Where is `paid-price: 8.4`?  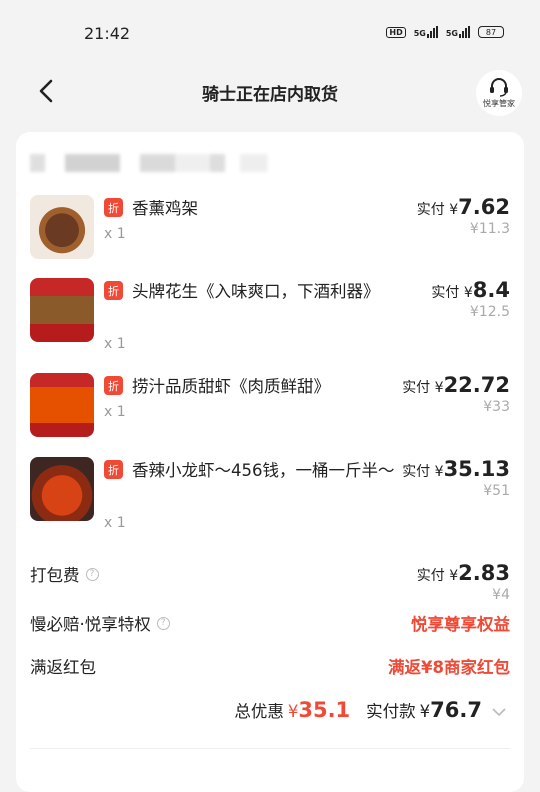 paid-price: 8.4 is located at coordinates (491, 290).